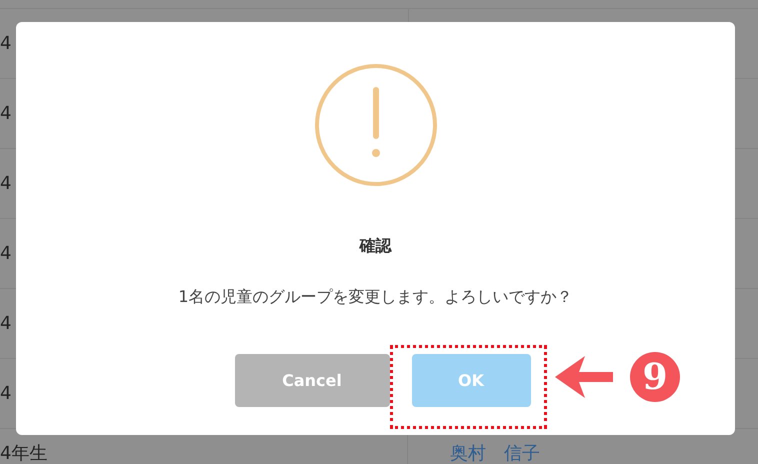 This screenshot has height=464, width=758. What do you see at coordinates (375, 297) in the screenshot?
I see `dialog-message: 1名の児童のグループを変更します。よろしいですか？` at bounding box center [375, 297].